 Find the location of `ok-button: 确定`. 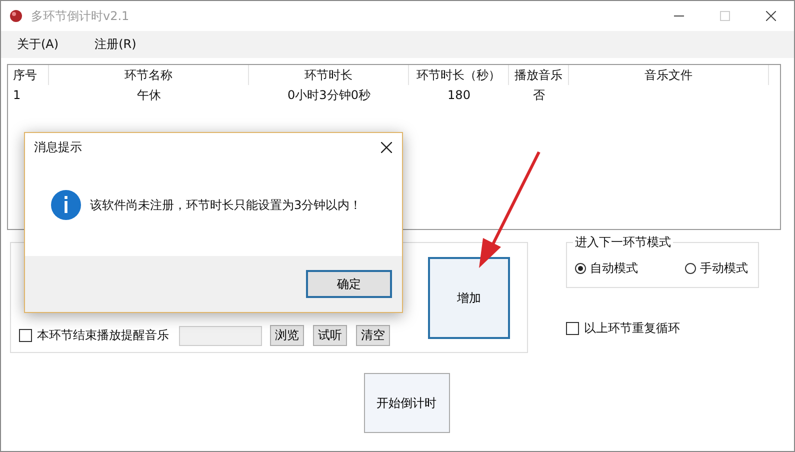

ok-button: 确定 is located at coordinates (349, 284).